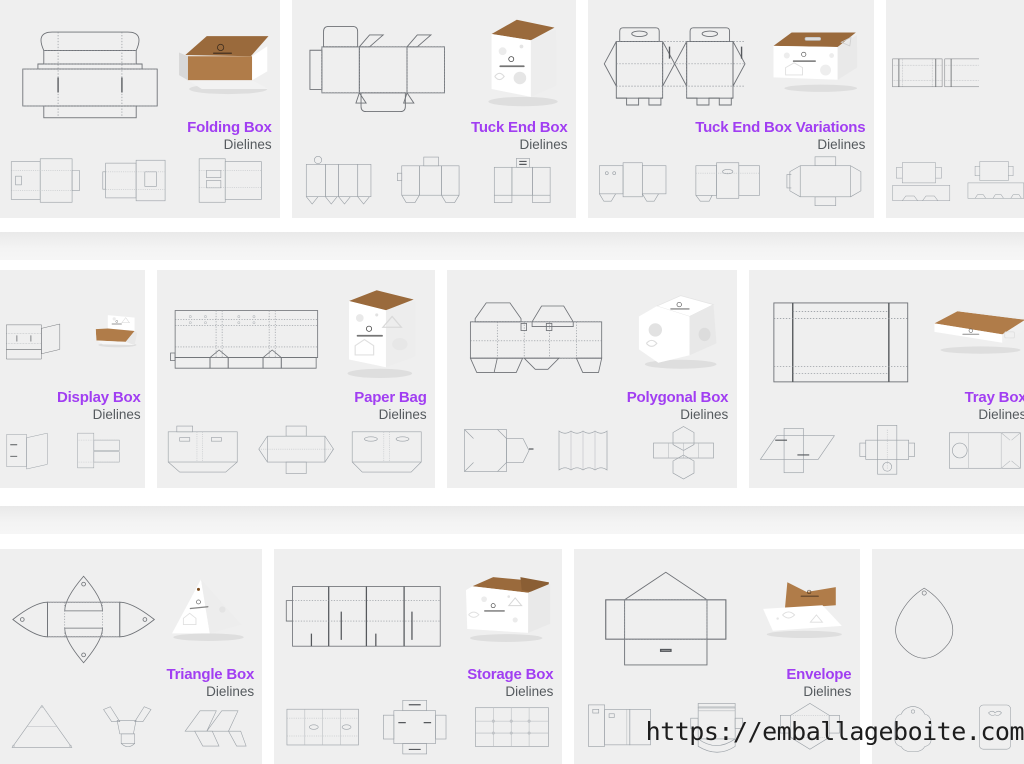 The image size is (1024, 764). I want to click on card-labels: Tray Box Dielines, so click(994, 405).